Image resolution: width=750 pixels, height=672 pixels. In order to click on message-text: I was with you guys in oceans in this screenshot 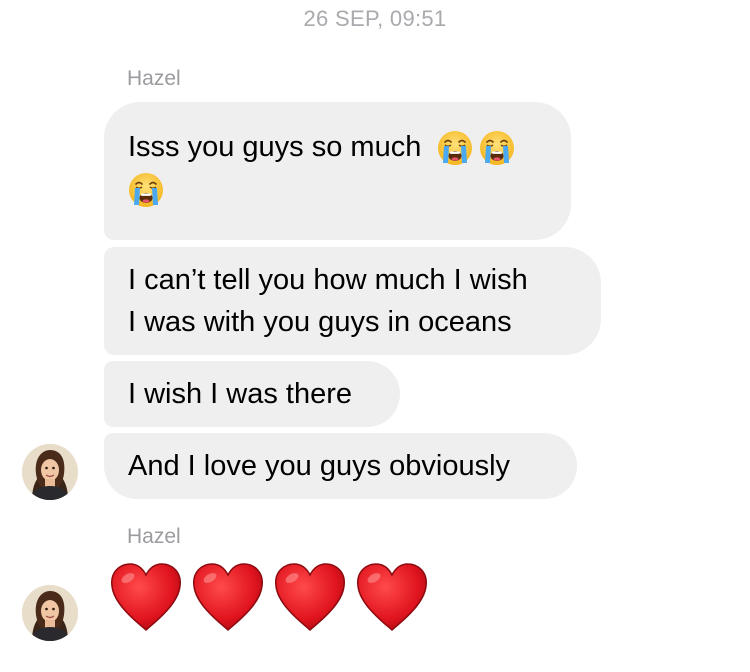, I will do `click(320, 322)`.